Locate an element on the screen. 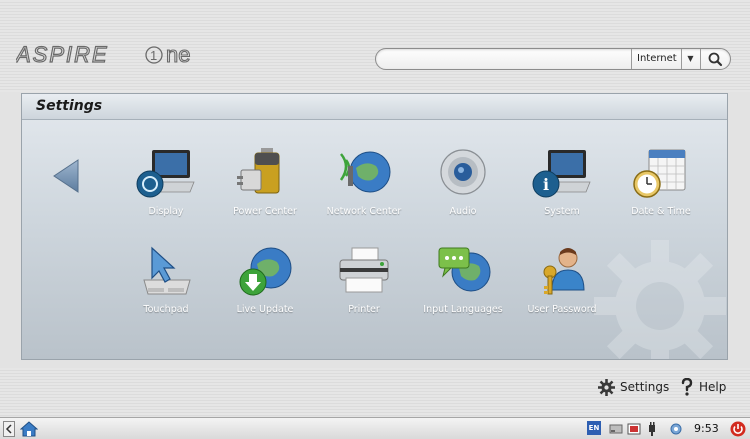  tile-label: Audio is located at coordinates (463, 211).